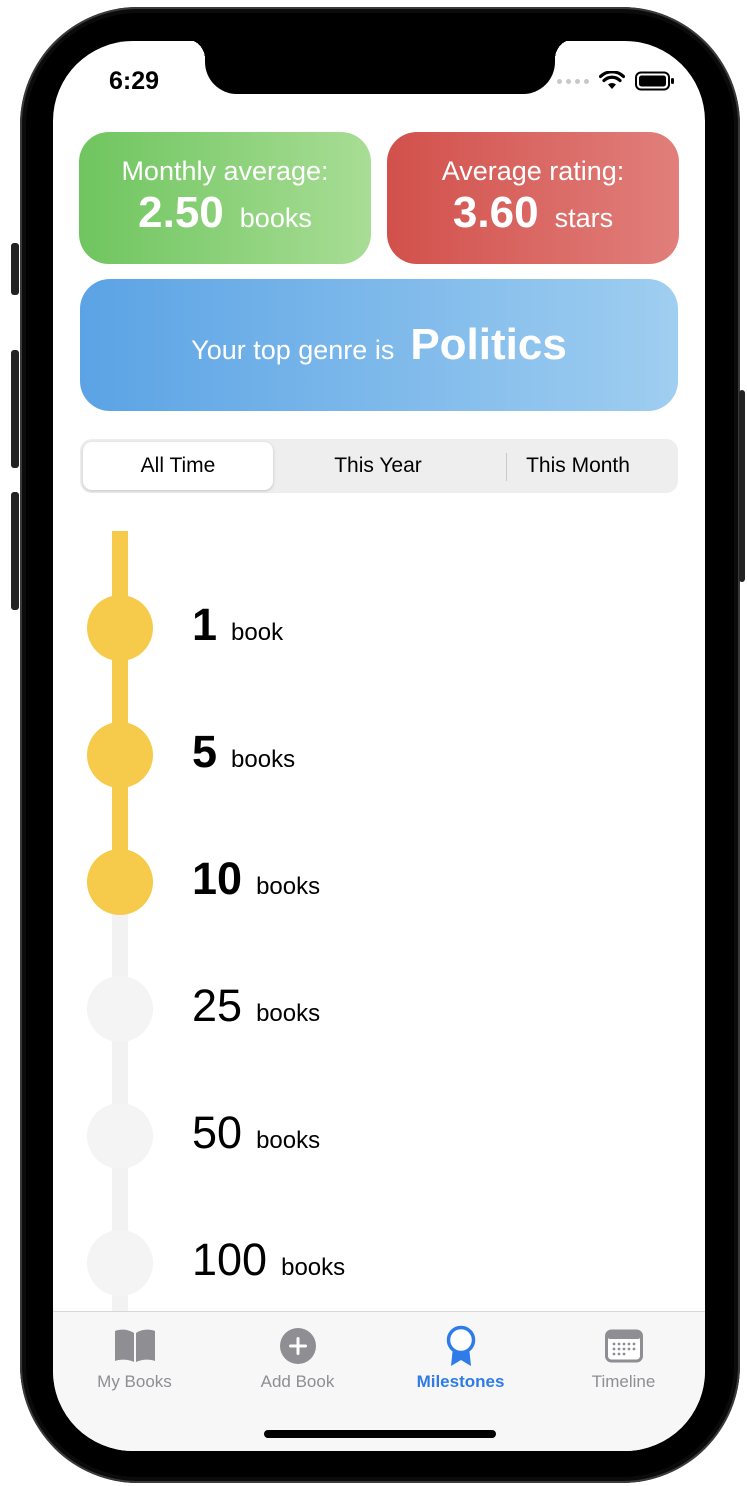  What do you see at coordinates (15, 409) in the screenshot?
I see `volume-up-button` at bounding box center [15, 409].